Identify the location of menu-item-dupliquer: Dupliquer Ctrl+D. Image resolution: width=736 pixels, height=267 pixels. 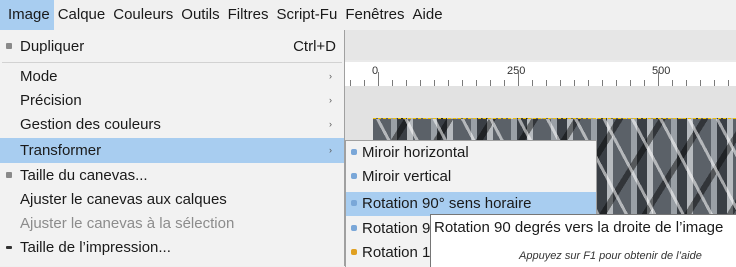
(172, 46).